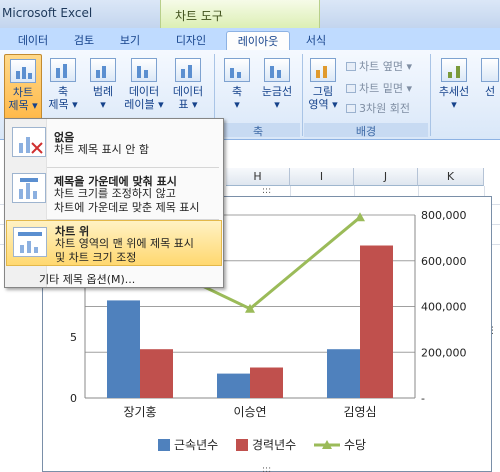  I want to click on chart-wall-icon, so click(351, 66).